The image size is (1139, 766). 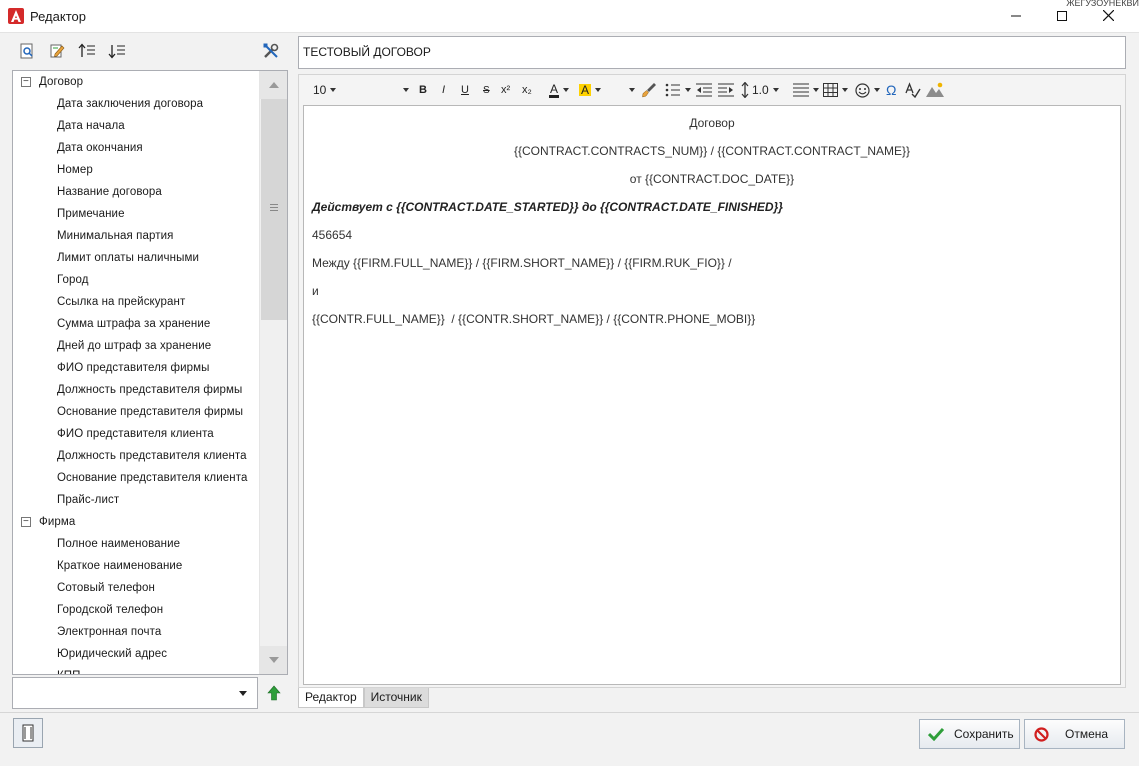 I want to click on maximize-button, so click(x=1062, y=15).